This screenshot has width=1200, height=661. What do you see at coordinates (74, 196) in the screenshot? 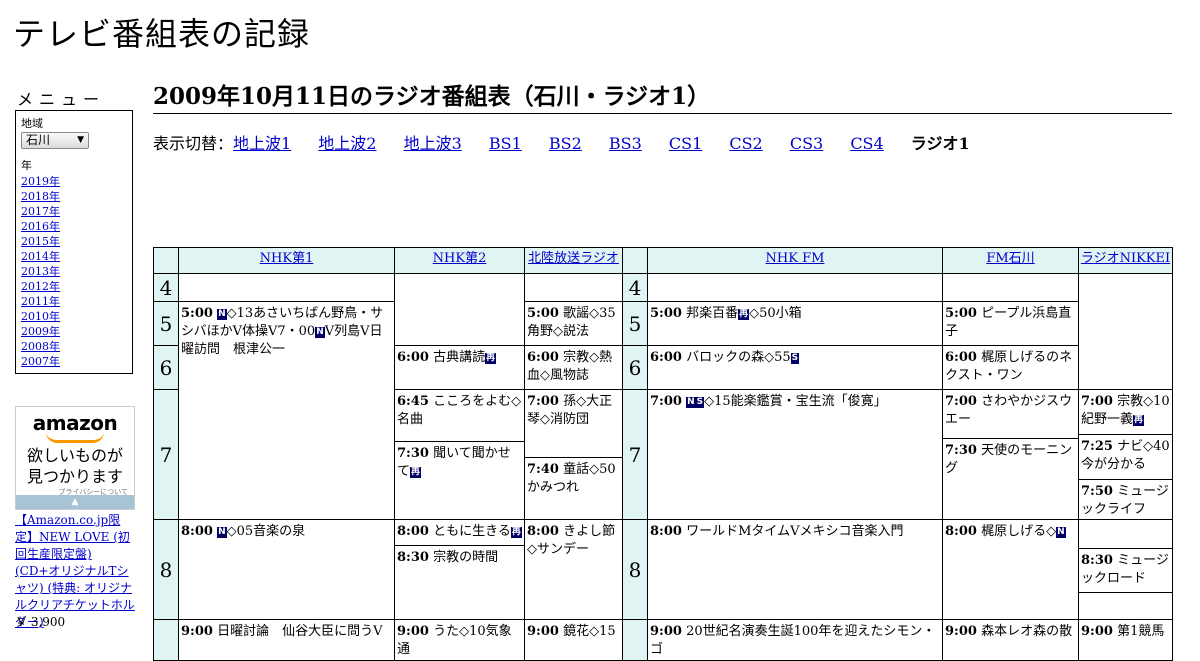
I see `year-link-2018: 2018年` at bounding box center [74, 196].